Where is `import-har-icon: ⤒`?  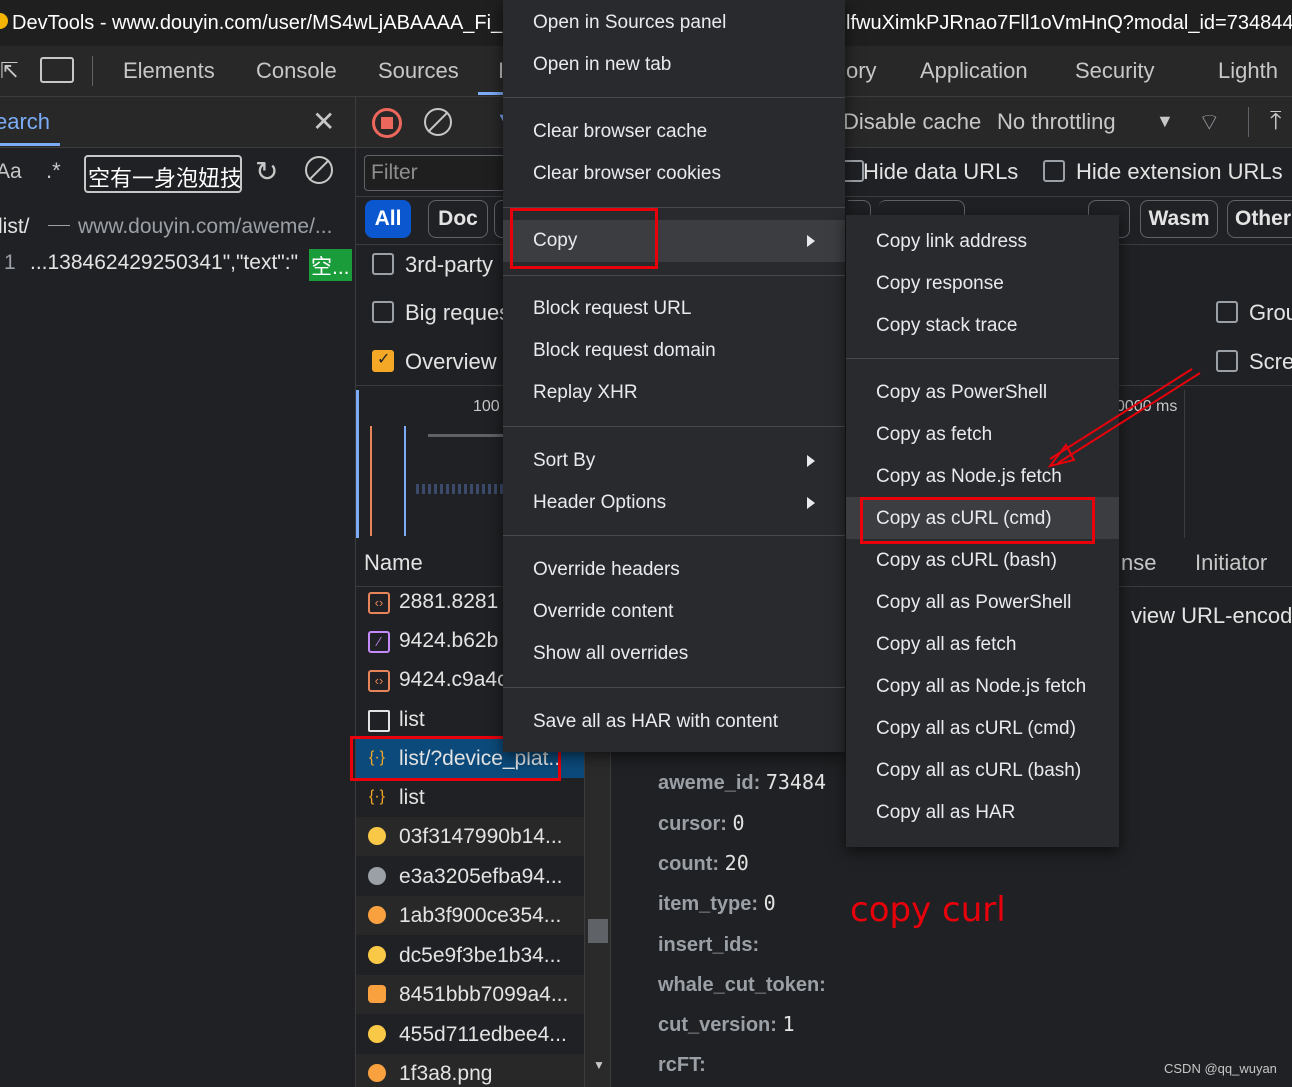
import-har-icon: ⤒ is located at coordinates (1276, 121).